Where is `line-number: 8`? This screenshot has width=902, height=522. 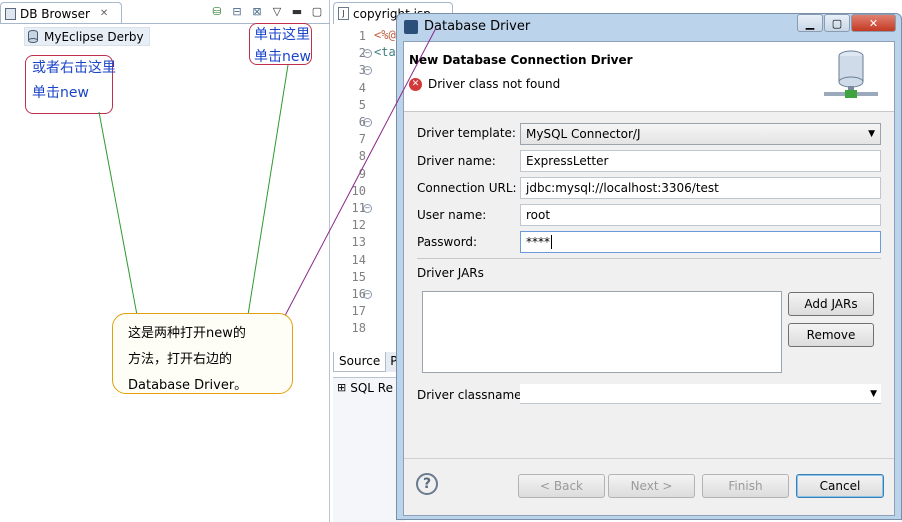
line-number: 8 is located at coordinates (362, 156).